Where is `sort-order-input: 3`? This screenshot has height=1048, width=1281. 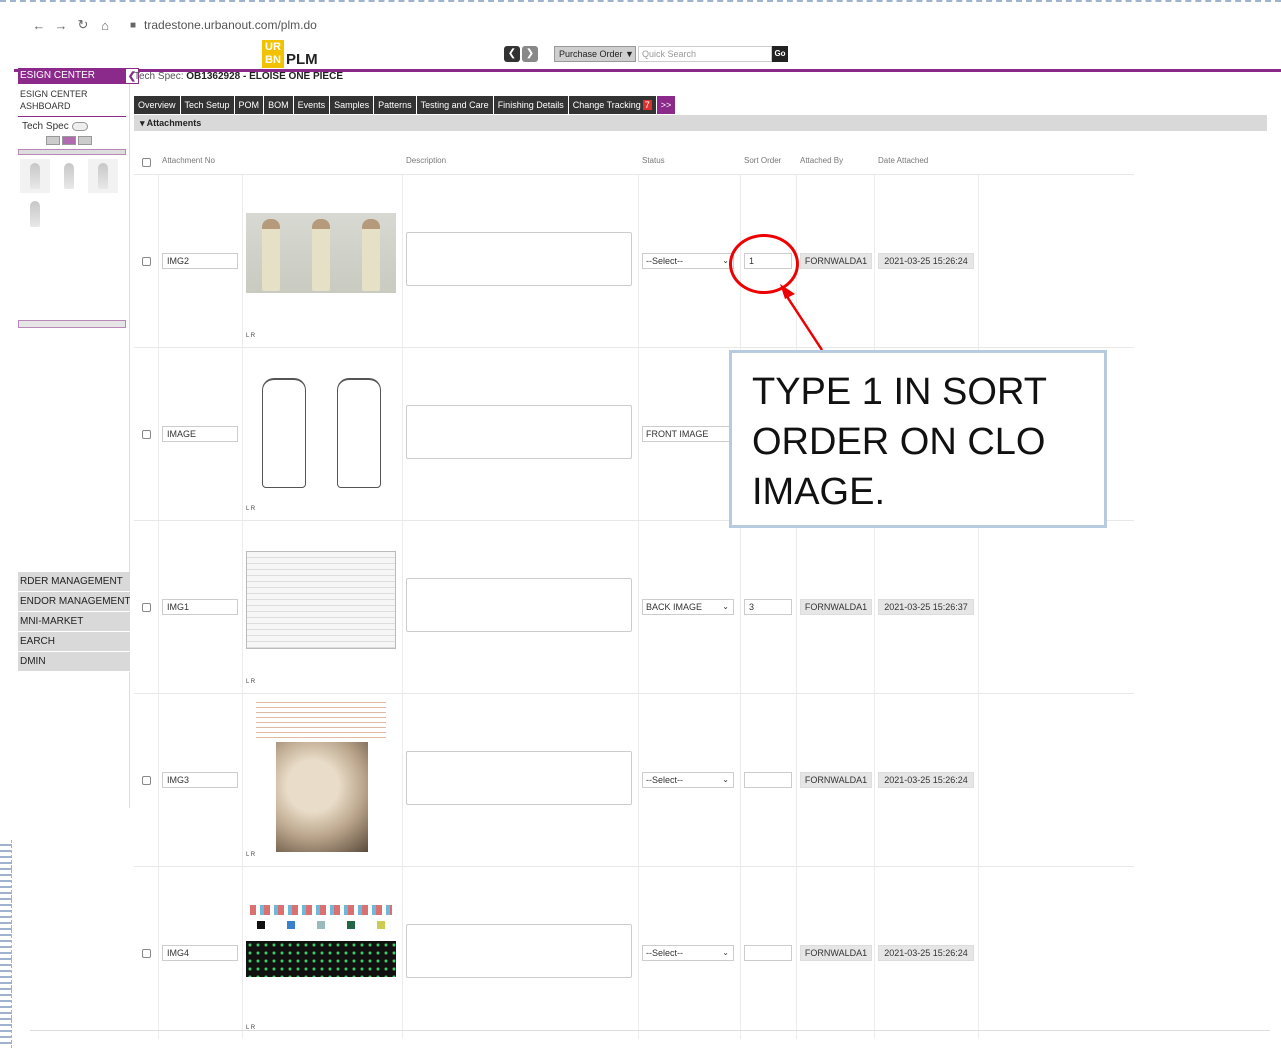 sort-order-input: 3 is located at coordinates (768, 607).